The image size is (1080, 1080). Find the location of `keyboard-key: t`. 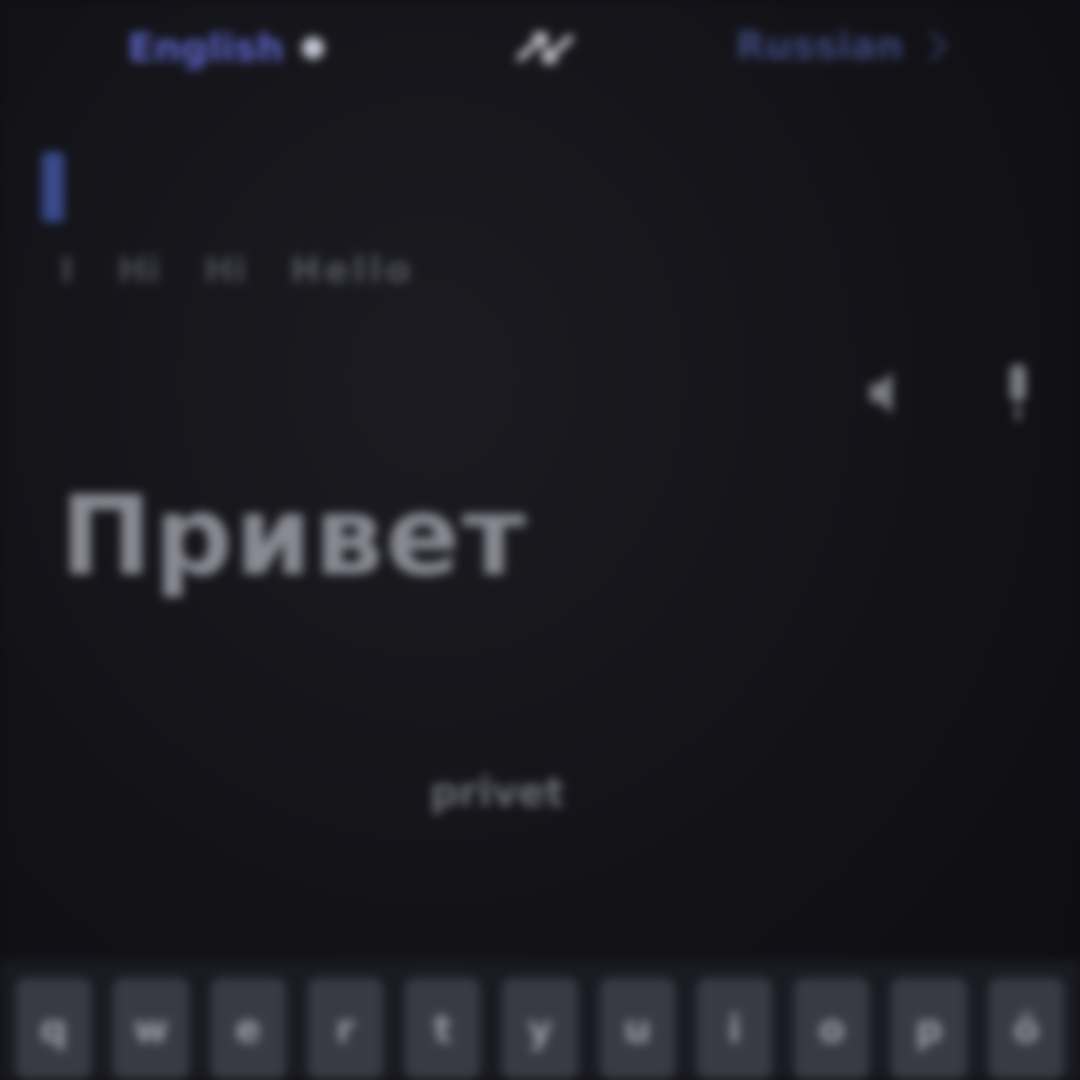

keyboard-key: t is located at coordinates (443, 1029).